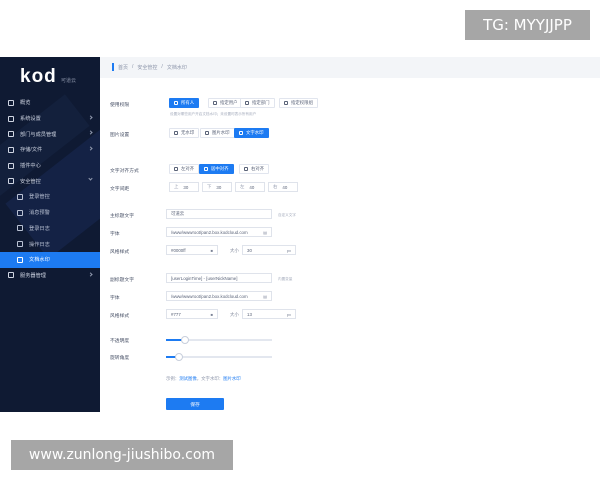  I want to click on sub-text-input: [userLoginTime] - [userNickName], so click(219, 278).